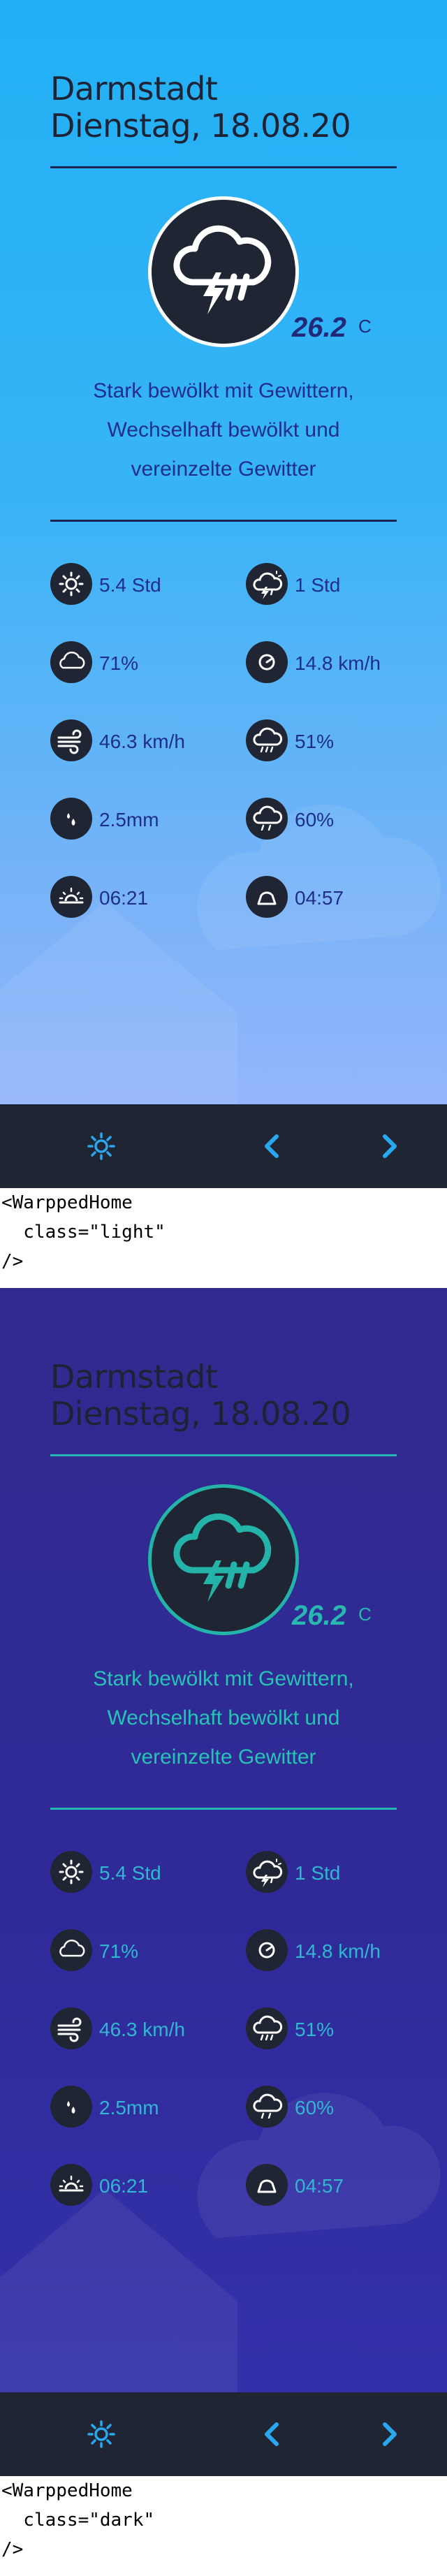  What do you see at coordinates (223, 1238) in the screenshot?
I see `light-code-snippet: <WarppedHome class="light" />` at bounding box center [223, 1238].